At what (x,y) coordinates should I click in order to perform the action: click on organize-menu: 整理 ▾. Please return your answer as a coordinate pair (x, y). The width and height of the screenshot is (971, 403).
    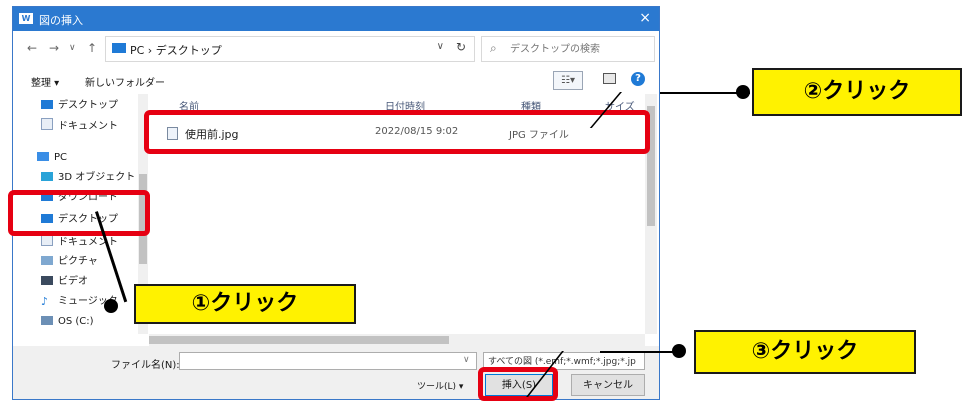
    Looking at the image, I should click on (45, 81).